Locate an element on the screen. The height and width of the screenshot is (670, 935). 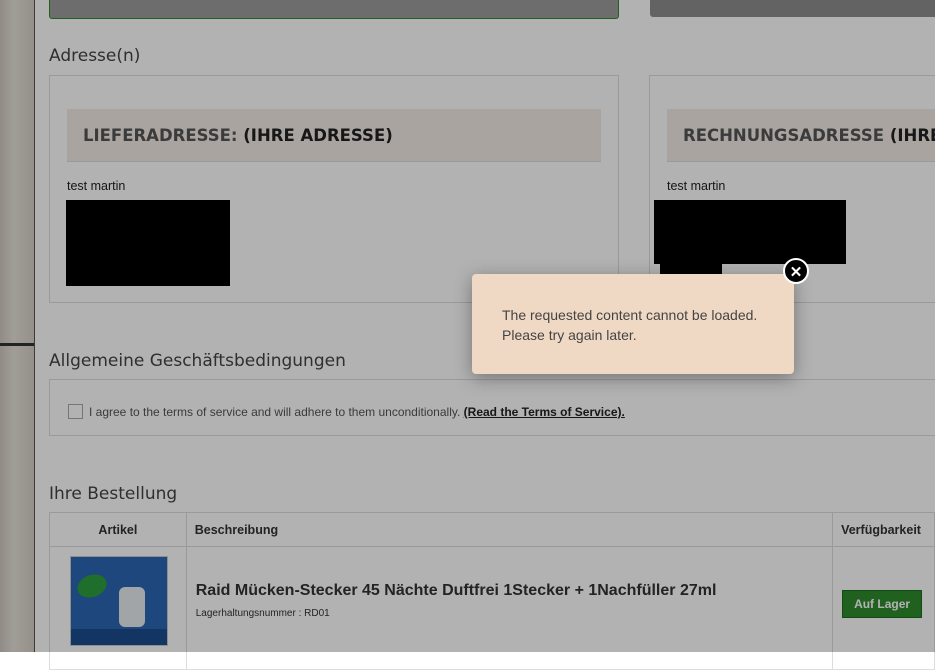
modal-message-line2: Please try again later. is located at coordinates (569, 335).